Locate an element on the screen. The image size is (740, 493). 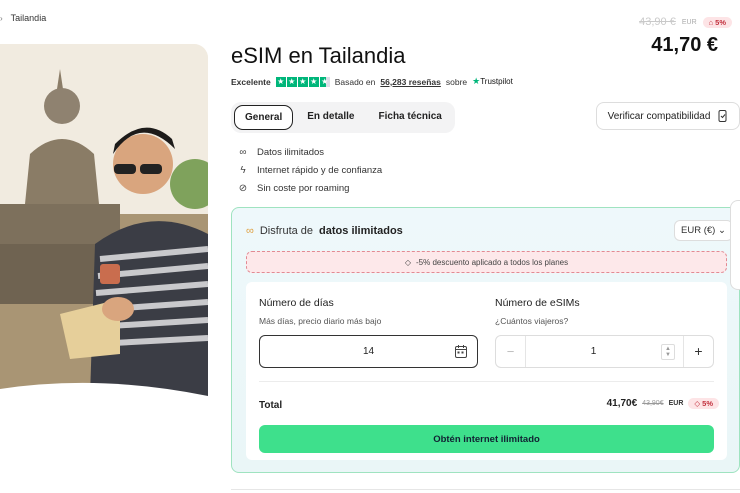
total-old-price: 43,90€ is located at coordinates (653, 403).